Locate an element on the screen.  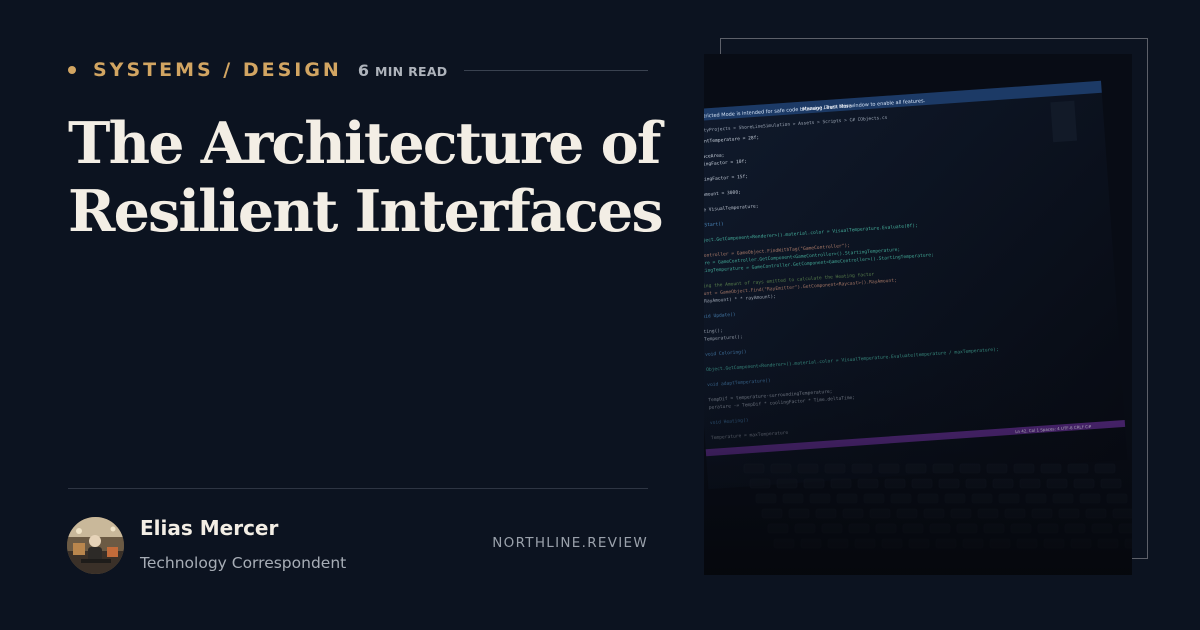
article-title-line-1: The Architecture of is located at coordinates (364, 143).